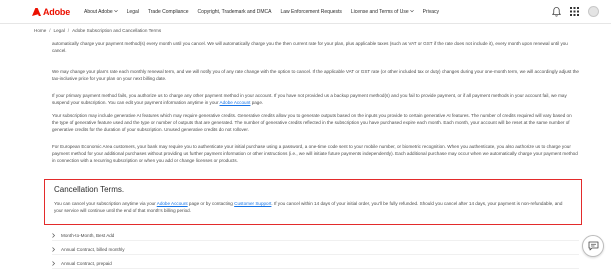  I want to click on bell-icon, so click(556, 11).